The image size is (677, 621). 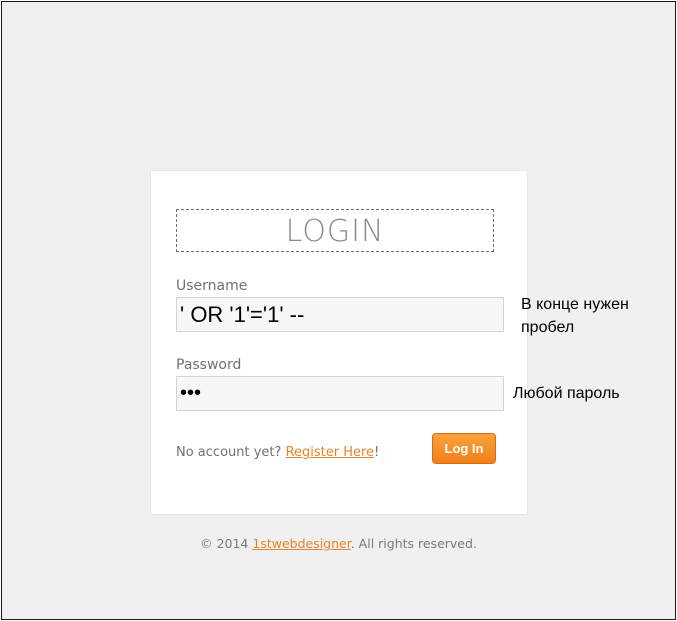 What do you see at coordinates (413, 543) in the screenshot?
I see `footer-suffix: . All rights reserved.` at bounding box center [413, 543].